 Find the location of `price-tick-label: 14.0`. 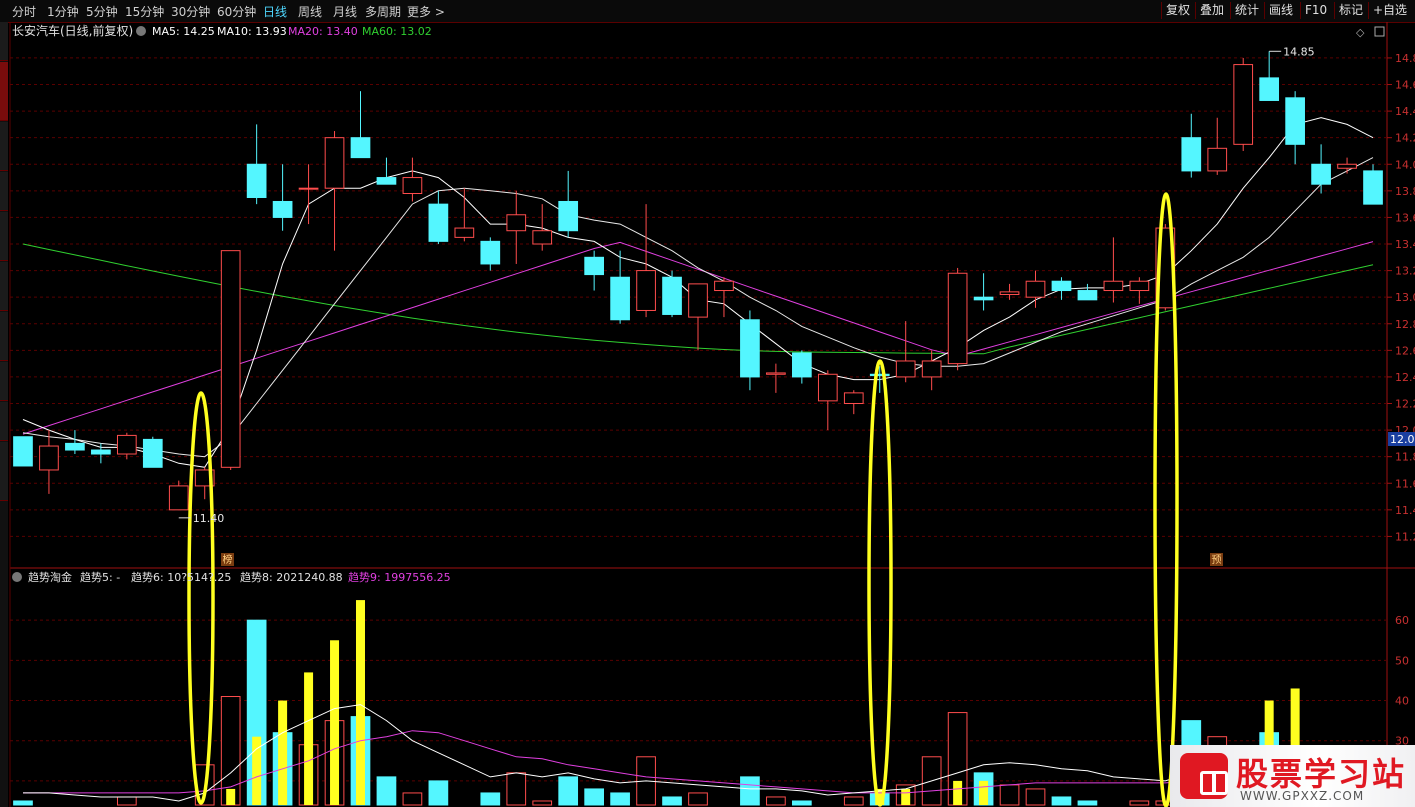

price-tick-label: 14.0 is located at coordinates (1405, 164).